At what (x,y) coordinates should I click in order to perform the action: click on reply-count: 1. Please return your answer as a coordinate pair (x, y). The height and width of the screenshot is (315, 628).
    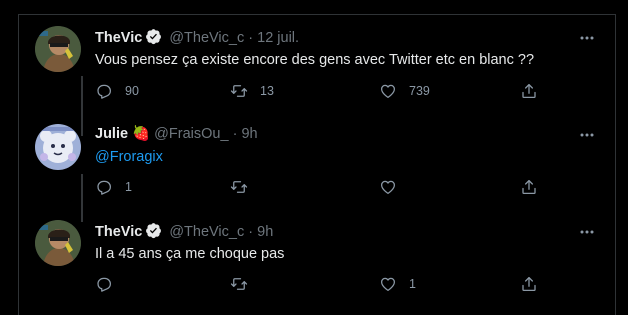
    Looking at the image, I should click on (128, 187).